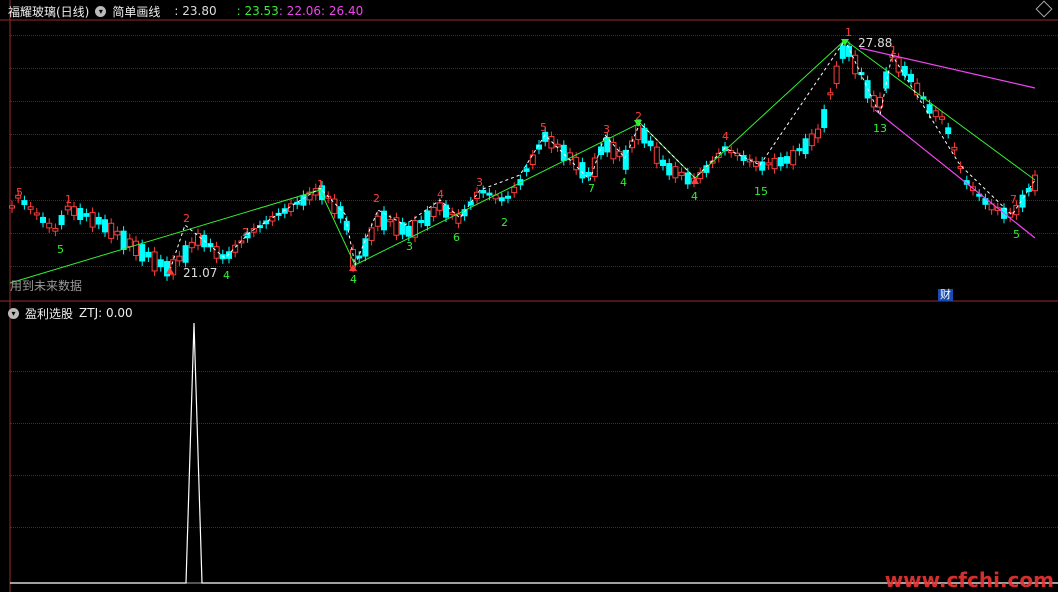 The image size is (1058, 592). I want to click on count-label-green: 15, so click(761, 191).